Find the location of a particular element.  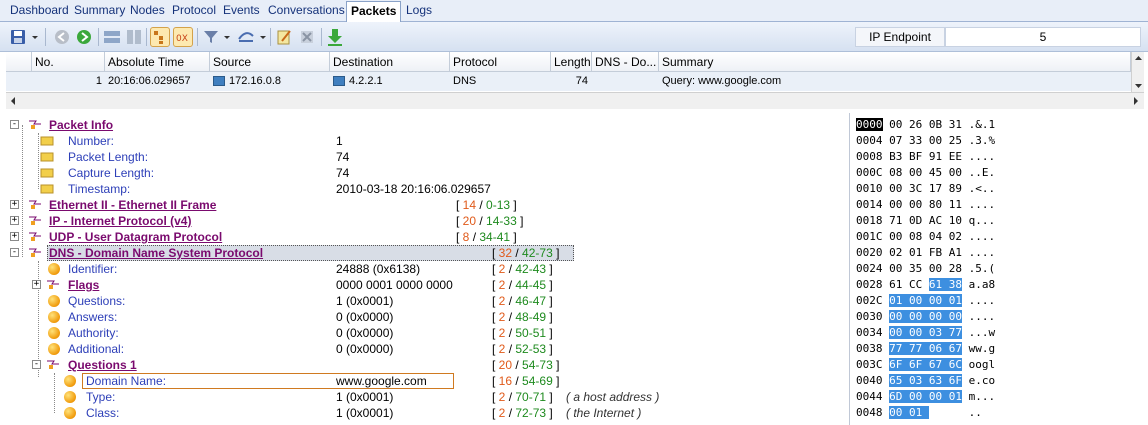

hex-row: 0048 00 01 .. is located at coordinates (919, 413).